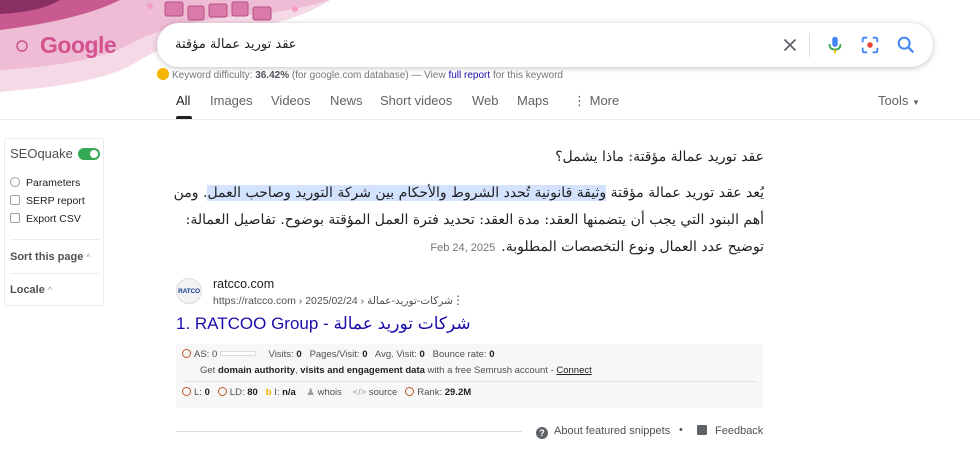 The width and height of the screenshot is (980, 468). I want to click on serp-report-link: SERP report, so click(47, 201).